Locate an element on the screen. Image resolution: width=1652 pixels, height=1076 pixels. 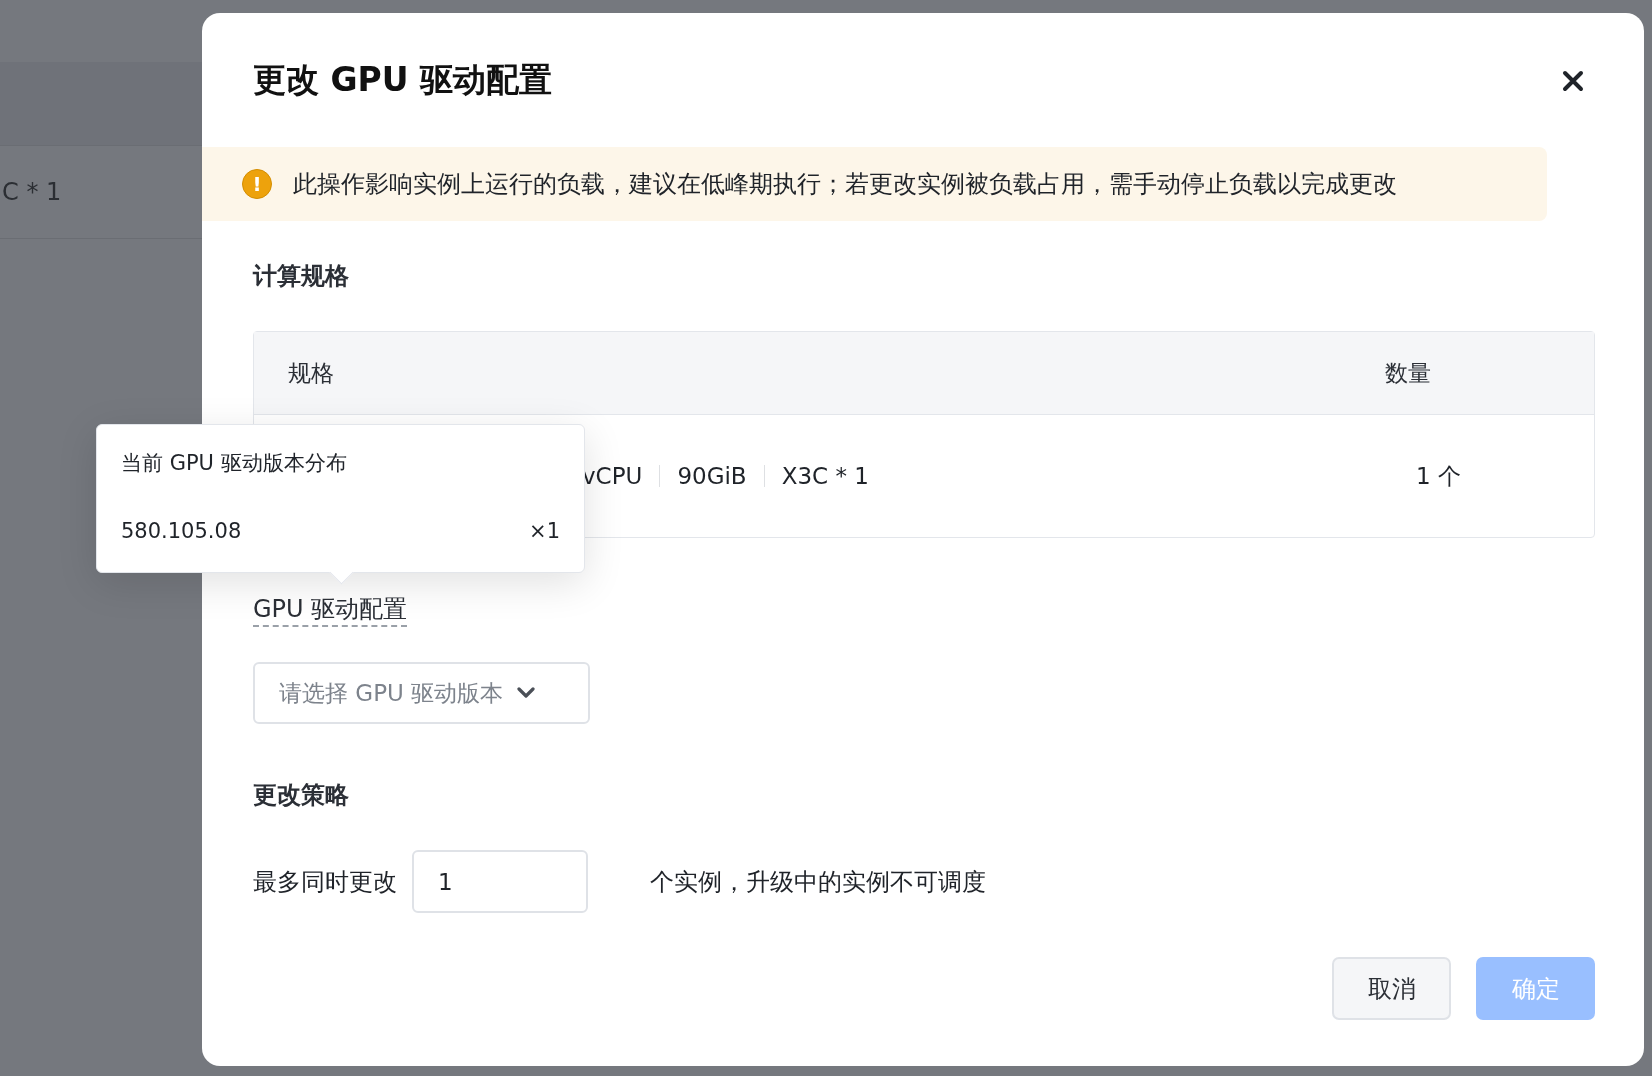
chevron-down-icon is located at coordinates (526, 693).